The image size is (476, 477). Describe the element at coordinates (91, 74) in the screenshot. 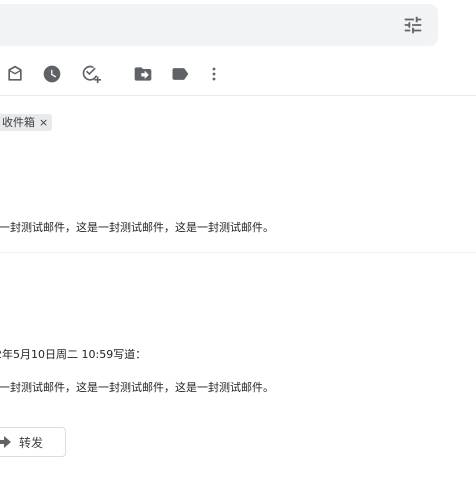

I see `add-to-tasks-icon` at that location.